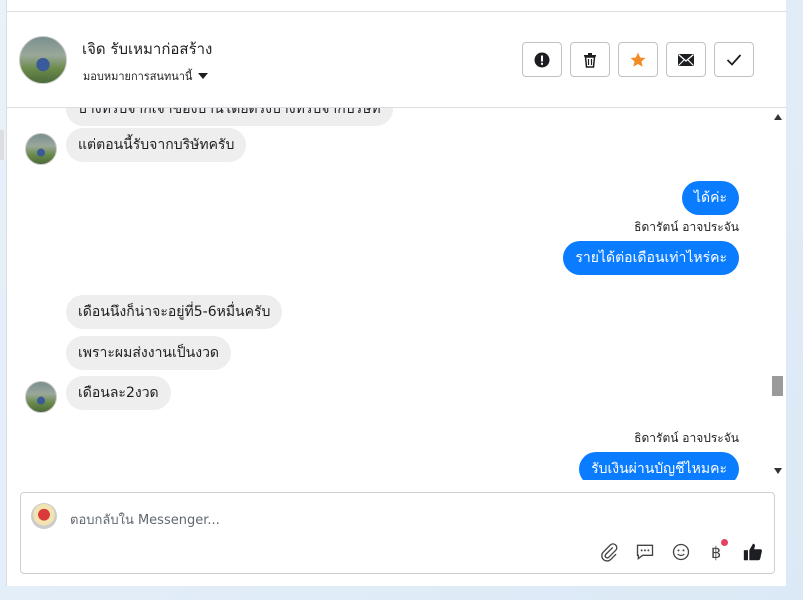 The width and height of the screenshot is (803, 600). I want to click on report-button, so click(542, 59).